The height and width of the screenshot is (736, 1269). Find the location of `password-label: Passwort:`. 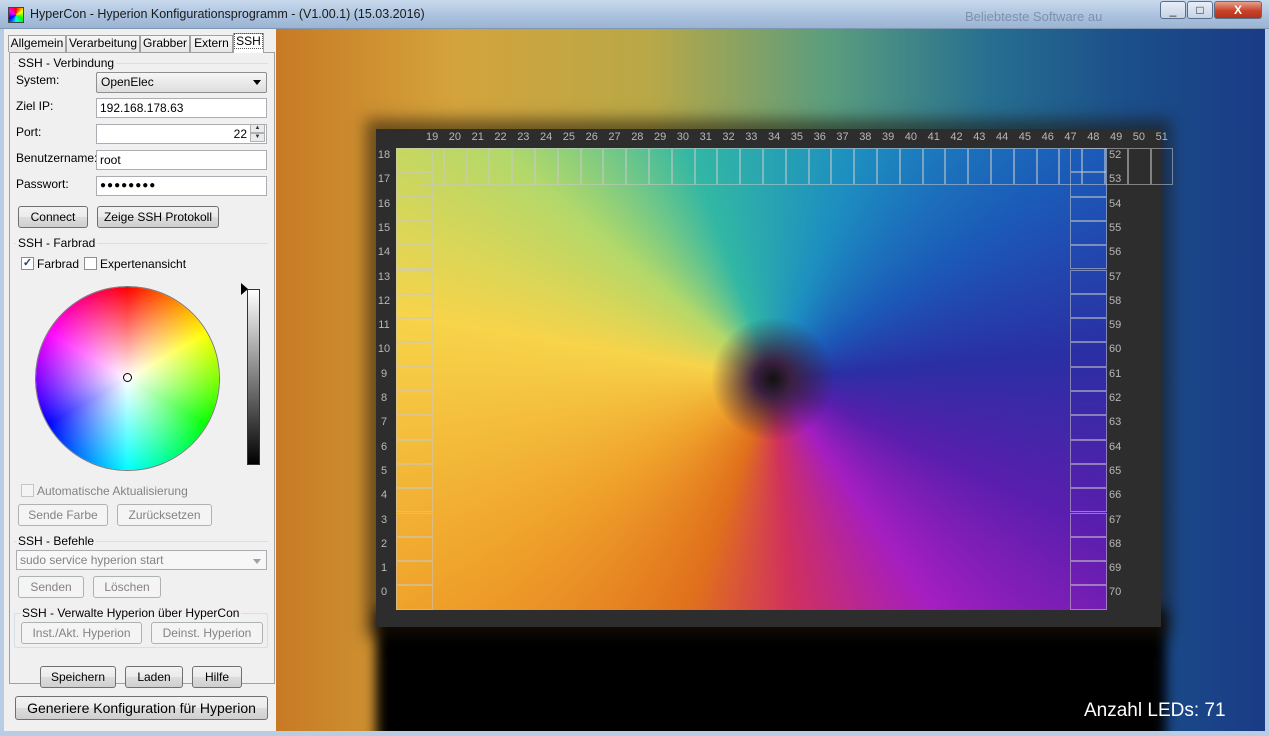

password-label: Passwort: is located at coordinates (42, 184).